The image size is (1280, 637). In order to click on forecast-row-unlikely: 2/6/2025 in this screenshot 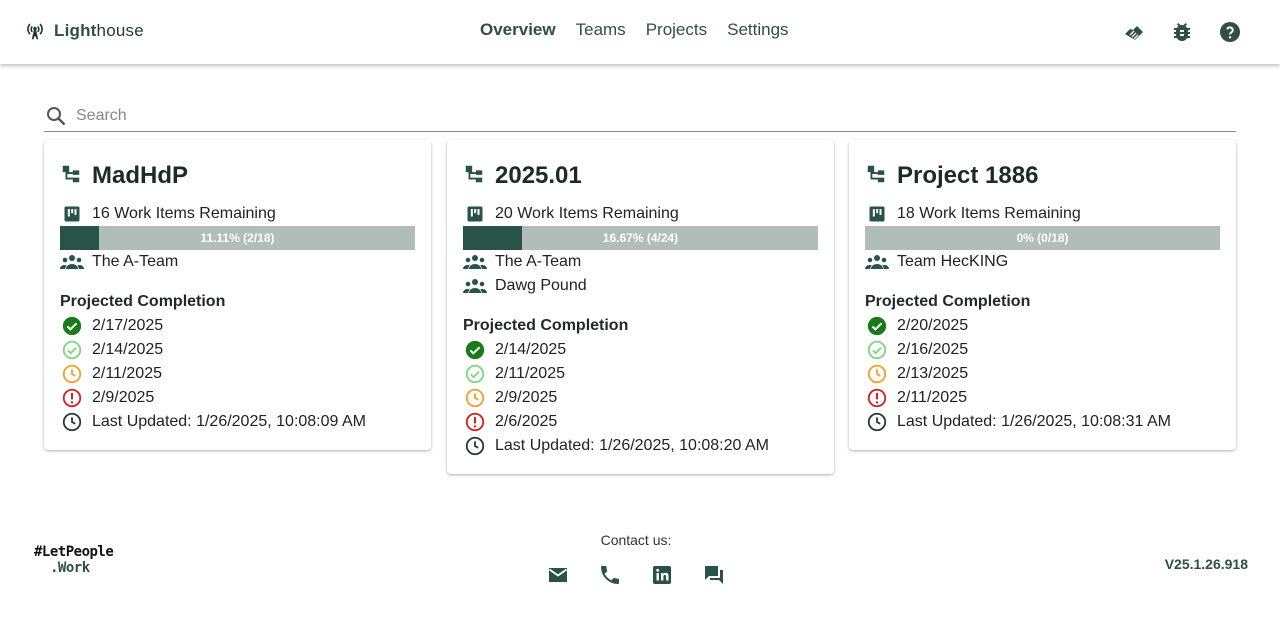, I will do `click(640, 422)`.